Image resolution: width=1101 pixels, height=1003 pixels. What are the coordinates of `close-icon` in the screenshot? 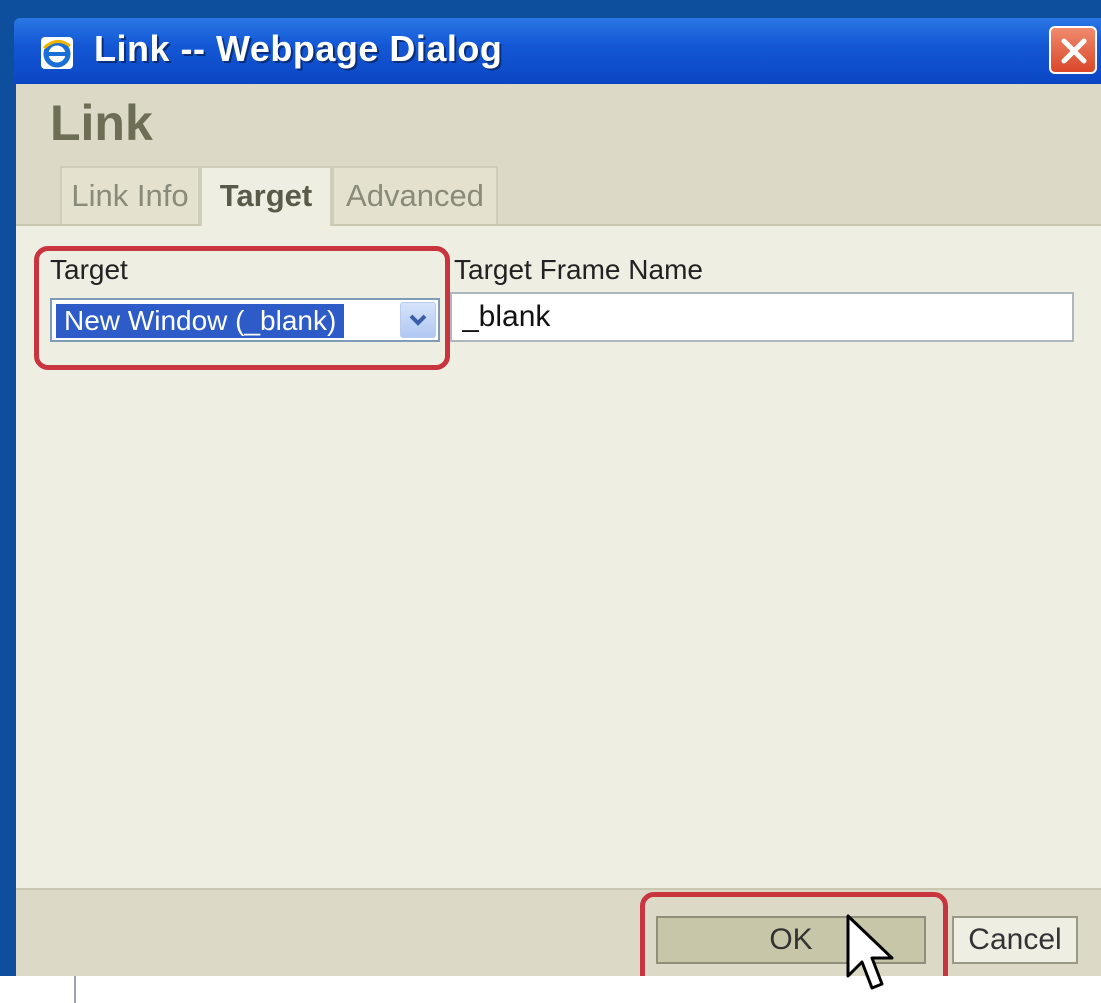 It's located at (1074, 51).